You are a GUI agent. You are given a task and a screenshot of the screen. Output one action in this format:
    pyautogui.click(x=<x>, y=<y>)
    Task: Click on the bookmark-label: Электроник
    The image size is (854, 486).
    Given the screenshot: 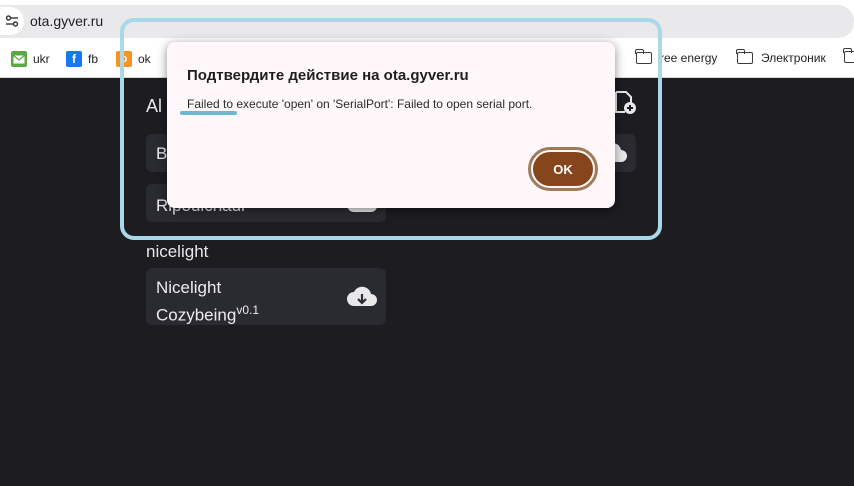 What is the action you would take?
    pyautogui.click(x=793, y=58)
    